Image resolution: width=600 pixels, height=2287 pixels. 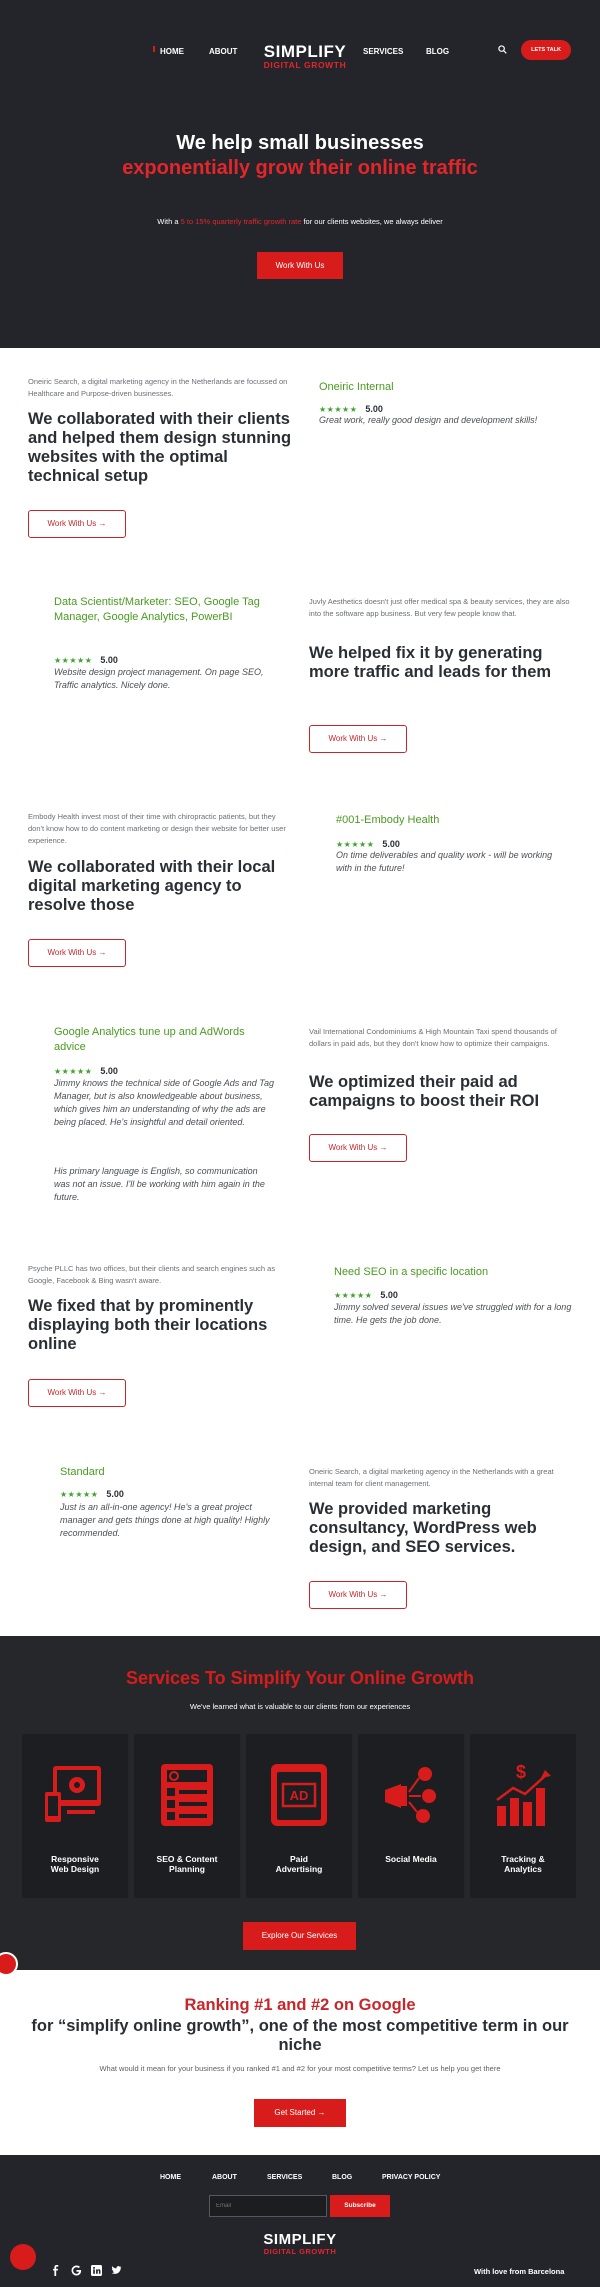 What do you see at coordinates (342, 2177) in the screenshot?
I see `footer-link-blog: BLOG` at bounding box center [342, 2177].